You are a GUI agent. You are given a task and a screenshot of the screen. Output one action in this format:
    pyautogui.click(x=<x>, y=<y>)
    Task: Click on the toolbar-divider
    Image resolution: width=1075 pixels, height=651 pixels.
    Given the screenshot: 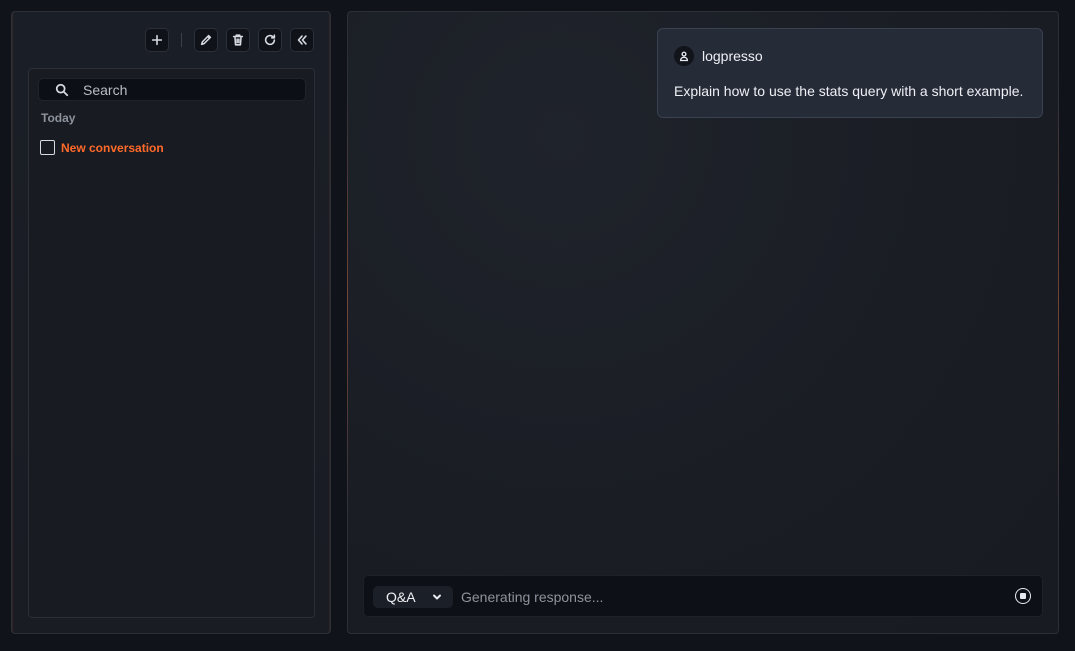 What is the action you would take?
    pyautogui.click(x=181, y=40)
    